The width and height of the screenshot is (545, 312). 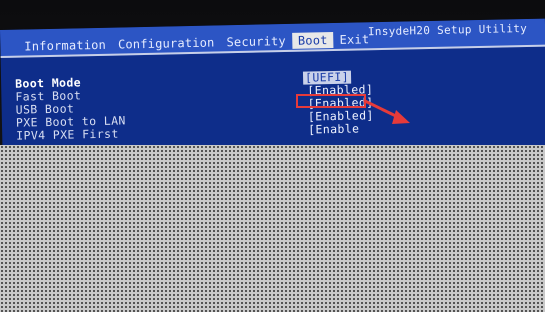 I want to click on tab-configuration: Configuration, so click(x=166, y=43).